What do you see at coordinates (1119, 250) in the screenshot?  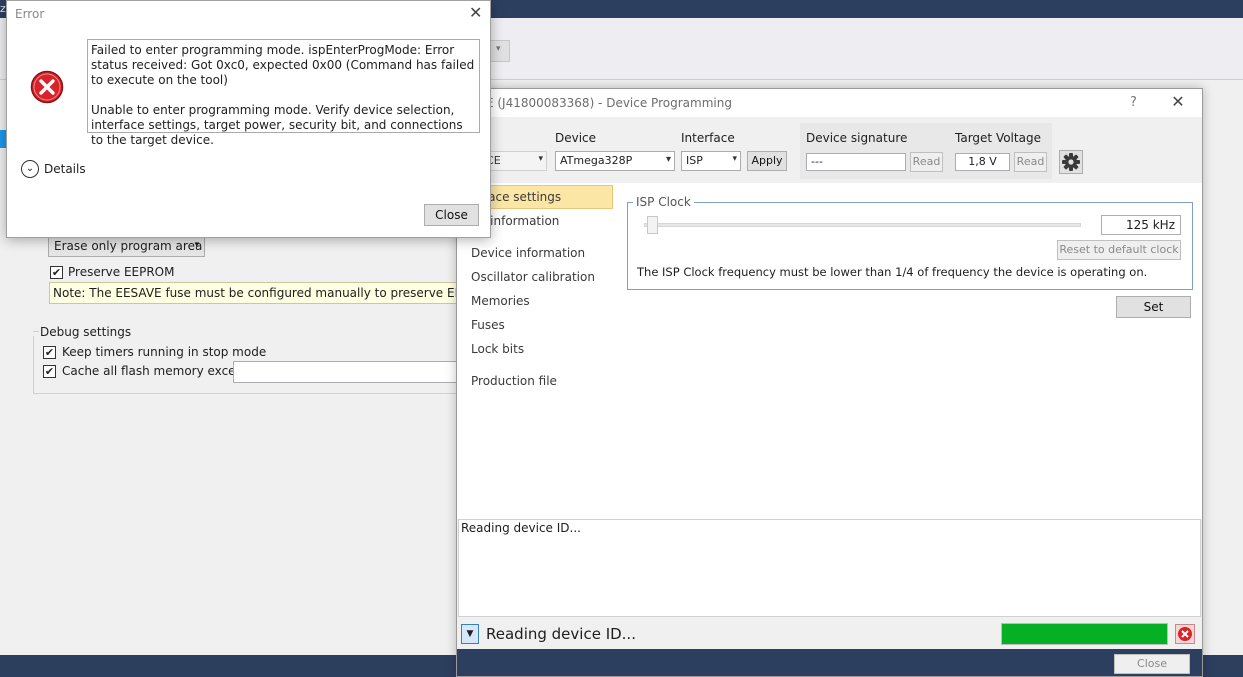 I see `reset-clock-button: Reset to default clock` at bounding box center [1119, 250].